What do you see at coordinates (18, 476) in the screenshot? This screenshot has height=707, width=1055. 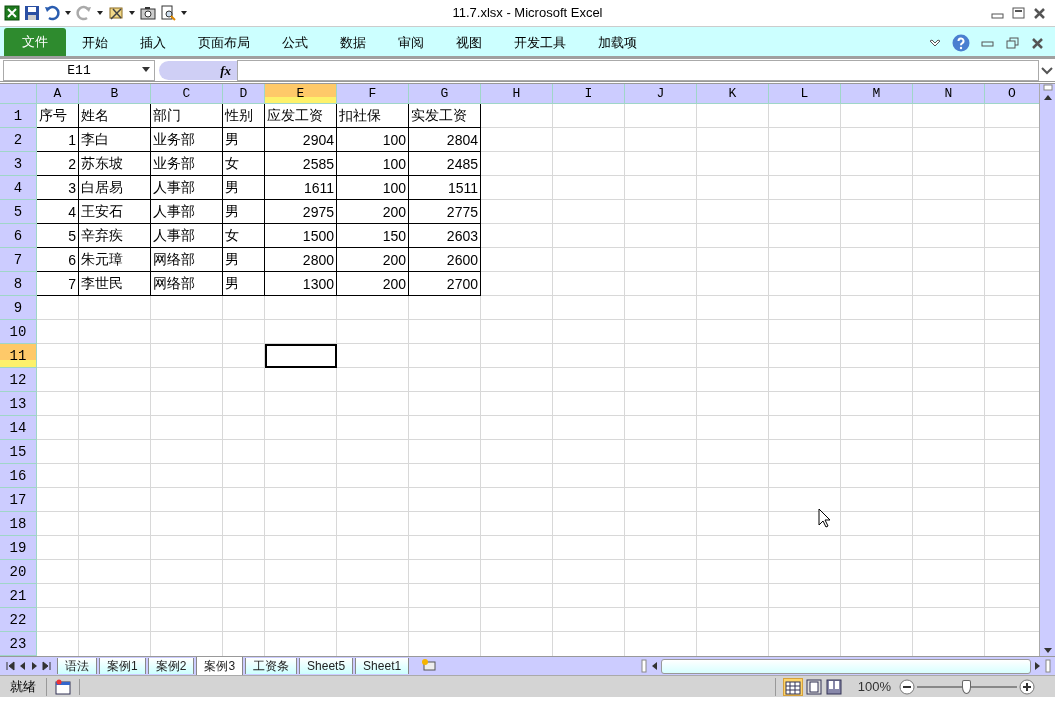 I see `row-header: 16` at bounding box center [18, 476].